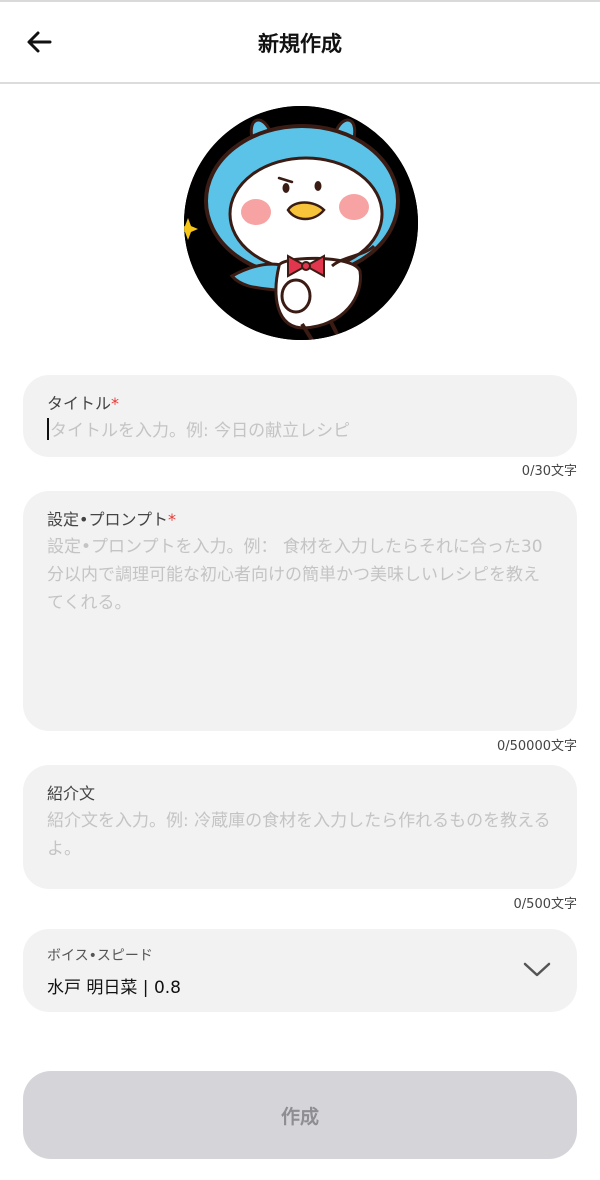  Describe the element at coordinates (545, 904) in the screenshot. I see `intro-char-counter: 0/500文字` at that location.